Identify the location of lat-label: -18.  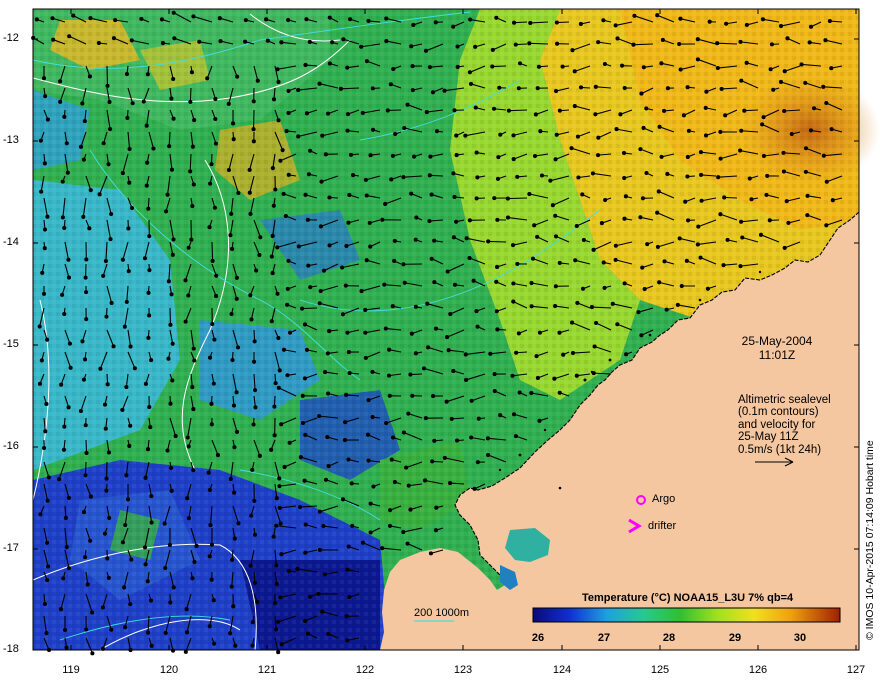
(11, 649).